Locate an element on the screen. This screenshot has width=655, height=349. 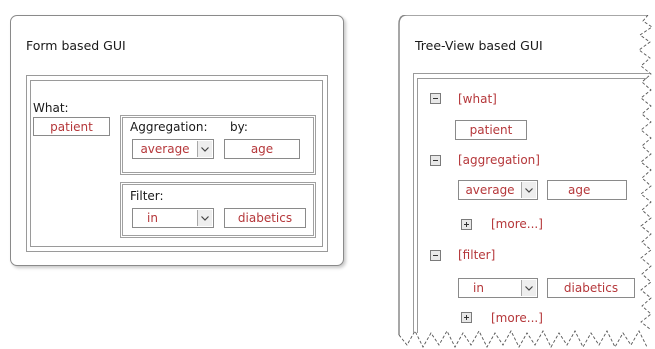
by-label: by: is located at coordinates (239, 127).